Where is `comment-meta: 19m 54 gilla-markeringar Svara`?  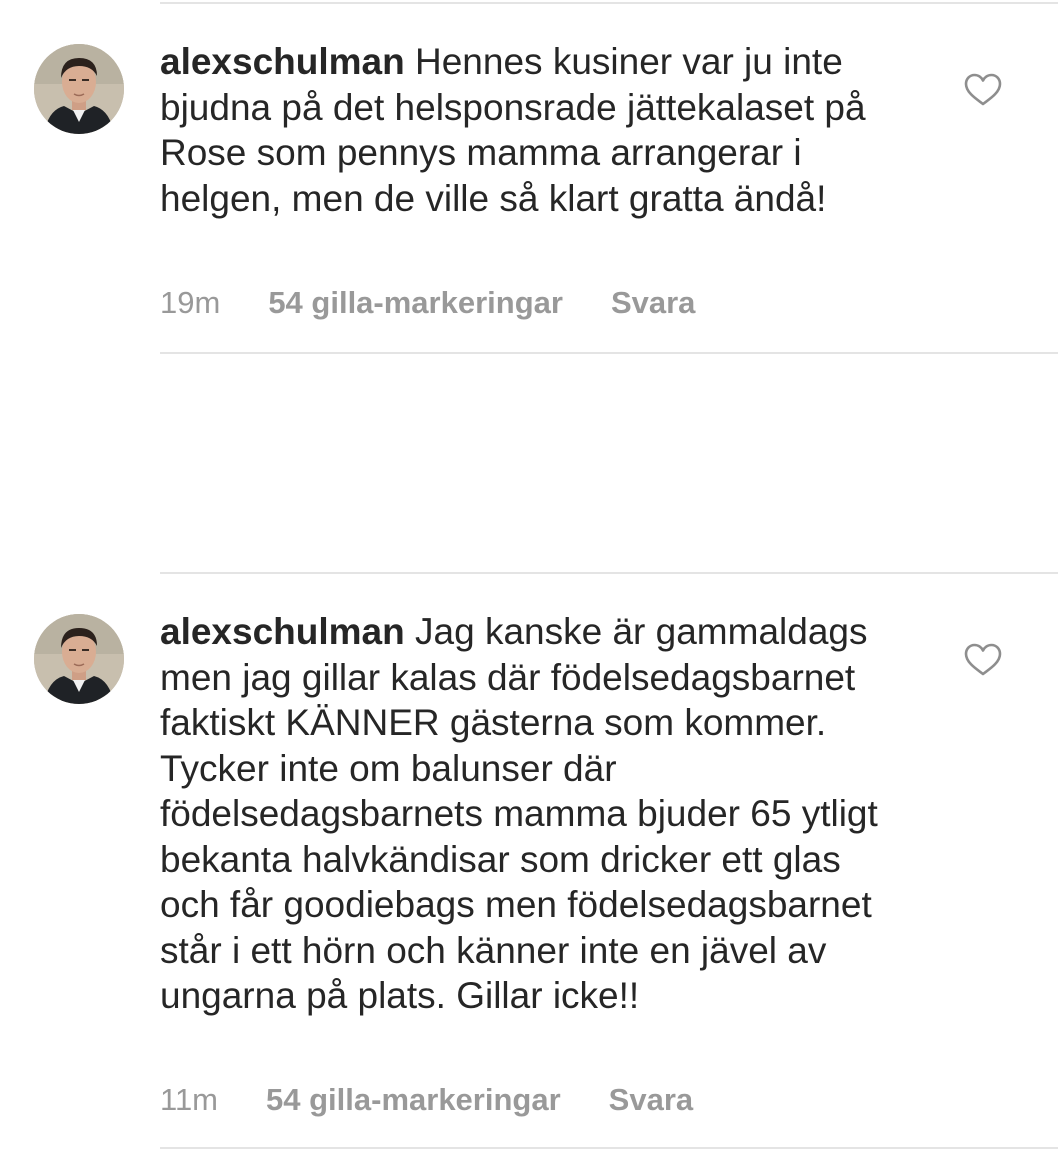
comment-meta: 19m 54 gilla-markeringar Svara is located at coordinates (427, 303).